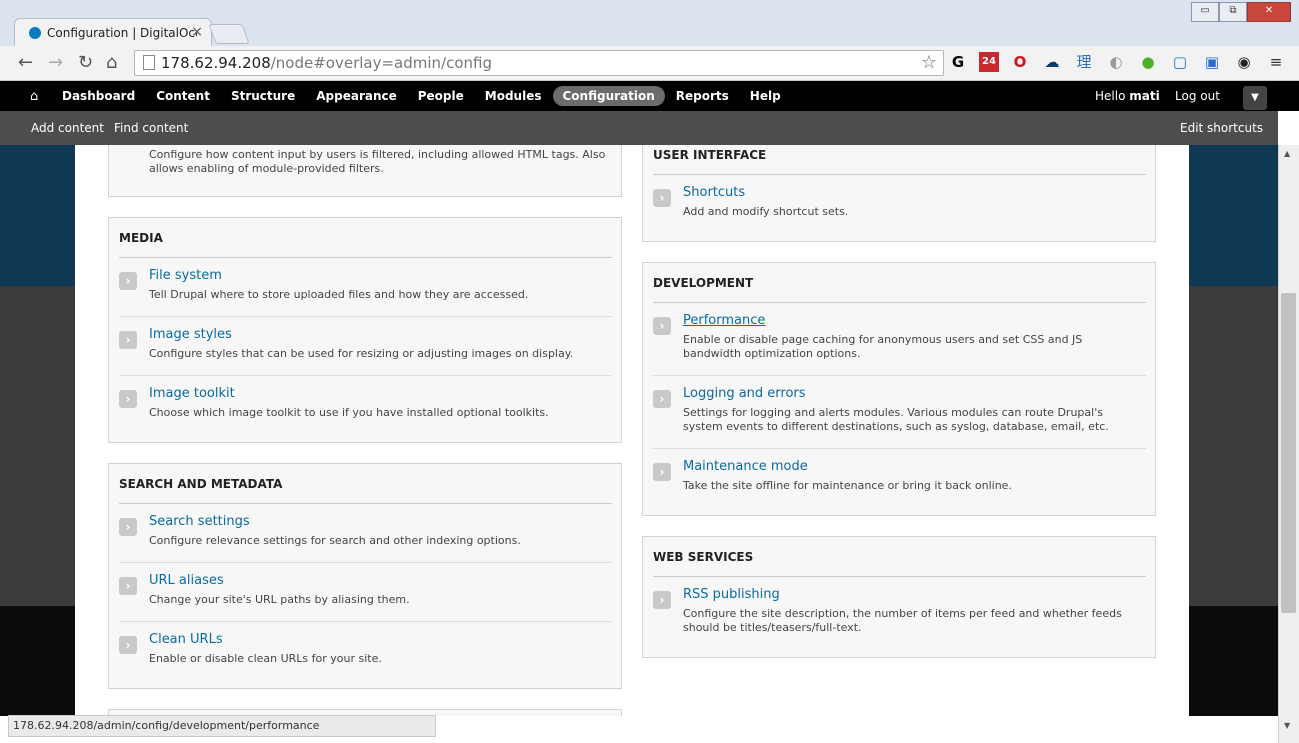 This screenshot has height=743, width=1299. I want to click on menu-people: People, so click(441, 96).